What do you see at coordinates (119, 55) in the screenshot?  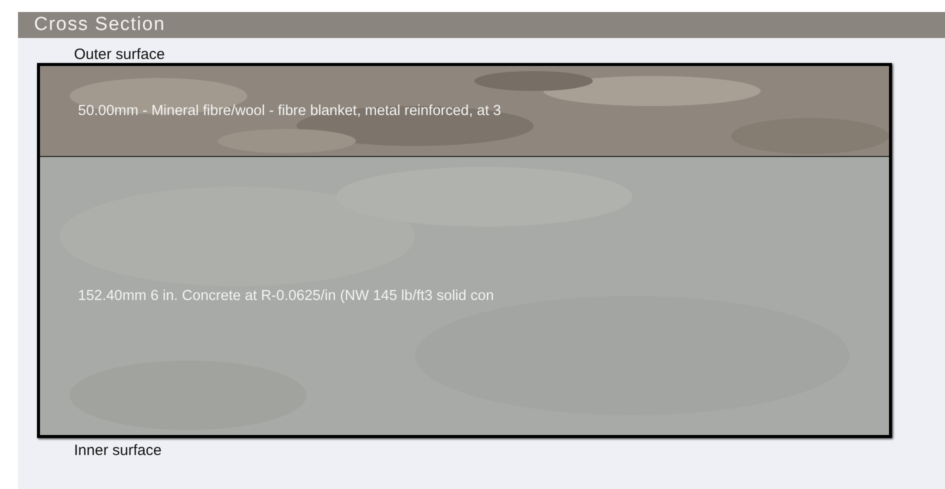 I see `outer-surface-label: Outer surface` at bounding box center [119, 55].